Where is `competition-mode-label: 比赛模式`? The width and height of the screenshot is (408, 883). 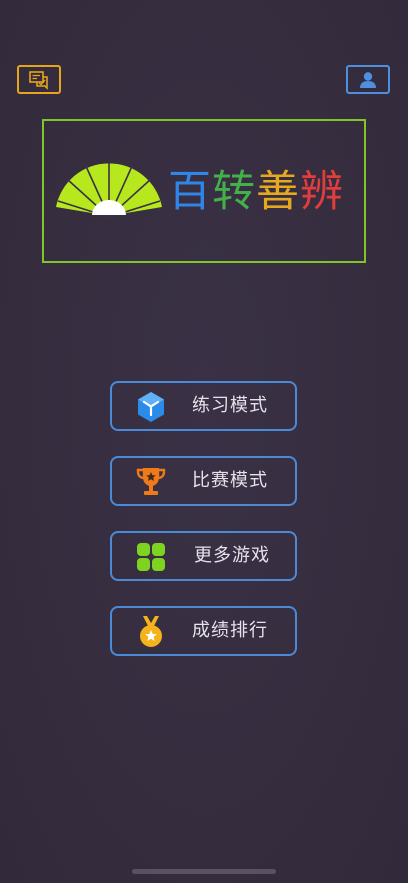
competition-mode-label: 比赛模式 is located at coordinates (230, 480).